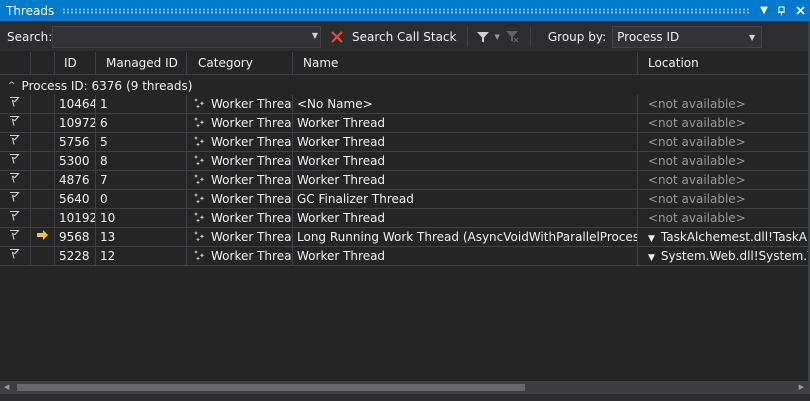 Image resolution: width=810 pixels, height=401 pixels. I want to click on thread-managed-id: 0, so click(141, 199).